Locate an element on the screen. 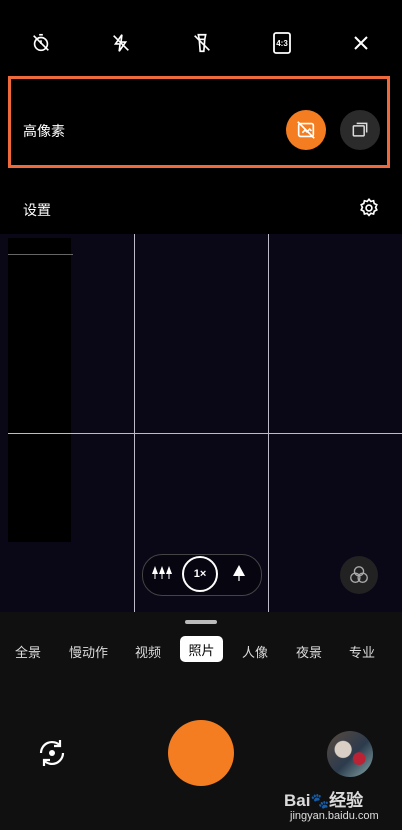  mode-night: 夜景 is located at coordinates (309, 651).